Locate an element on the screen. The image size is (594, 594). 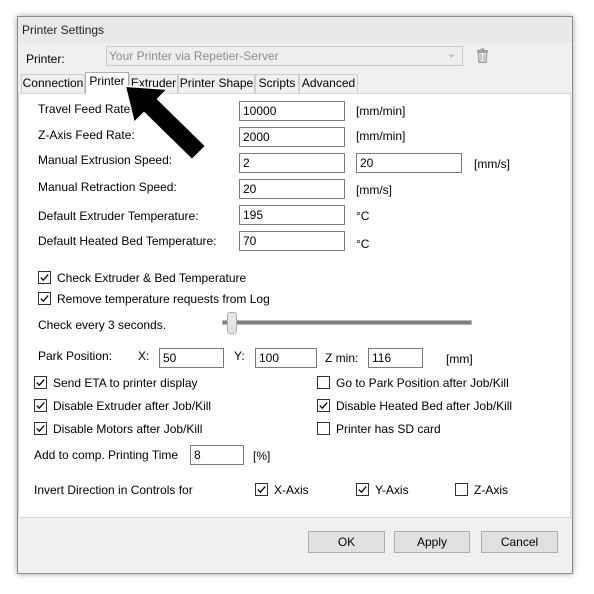
send-eta-label: Send ETA to printer display is located at coordinates (125, 383).